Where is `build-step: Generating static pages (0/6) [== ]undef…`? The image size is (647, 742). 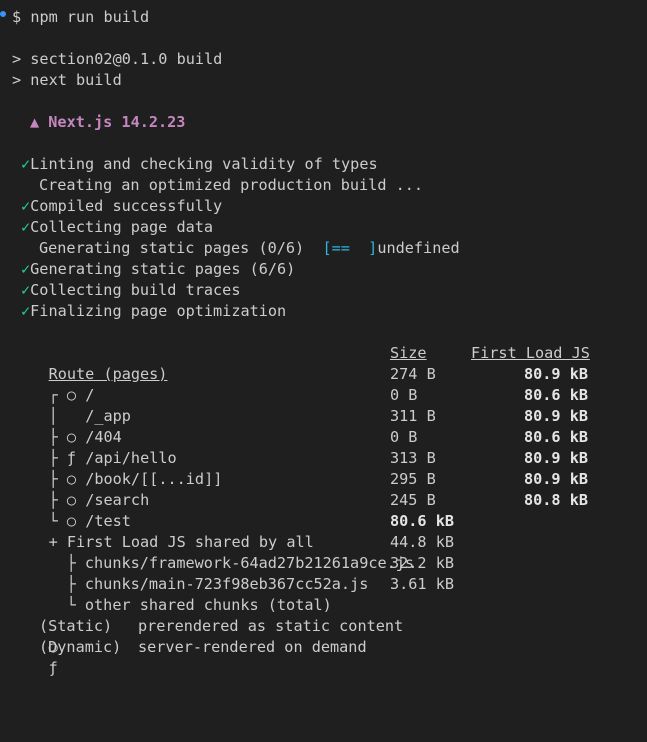
build-step: Generating static pages (0/6) [== ]undef… is located at coordinates (249, 248).